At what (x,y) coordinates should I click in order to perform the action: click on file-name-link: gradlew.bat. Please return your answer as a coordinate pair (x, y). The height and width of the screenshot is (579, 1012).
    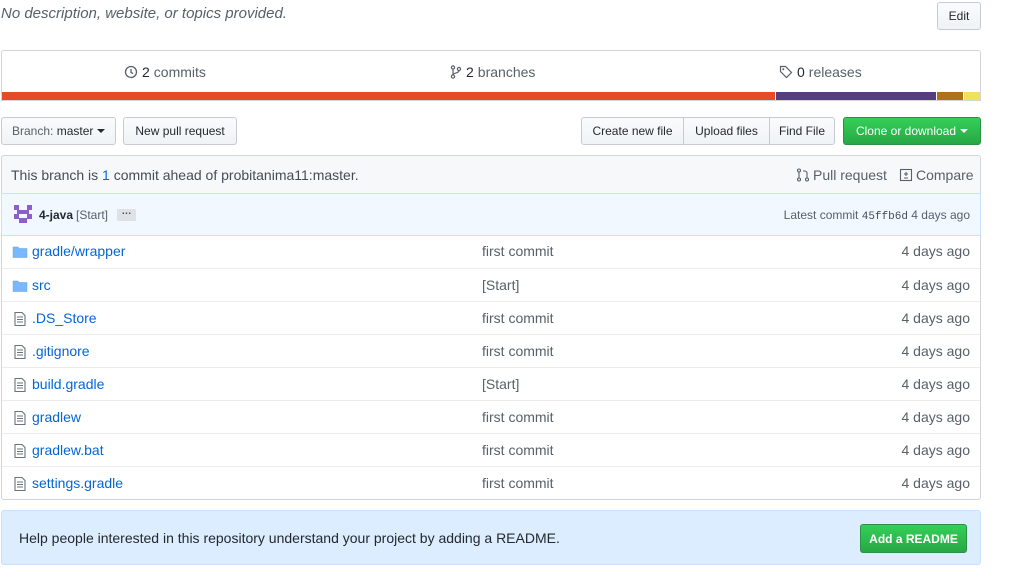
    Looking at the image, I should click on (68, 450).